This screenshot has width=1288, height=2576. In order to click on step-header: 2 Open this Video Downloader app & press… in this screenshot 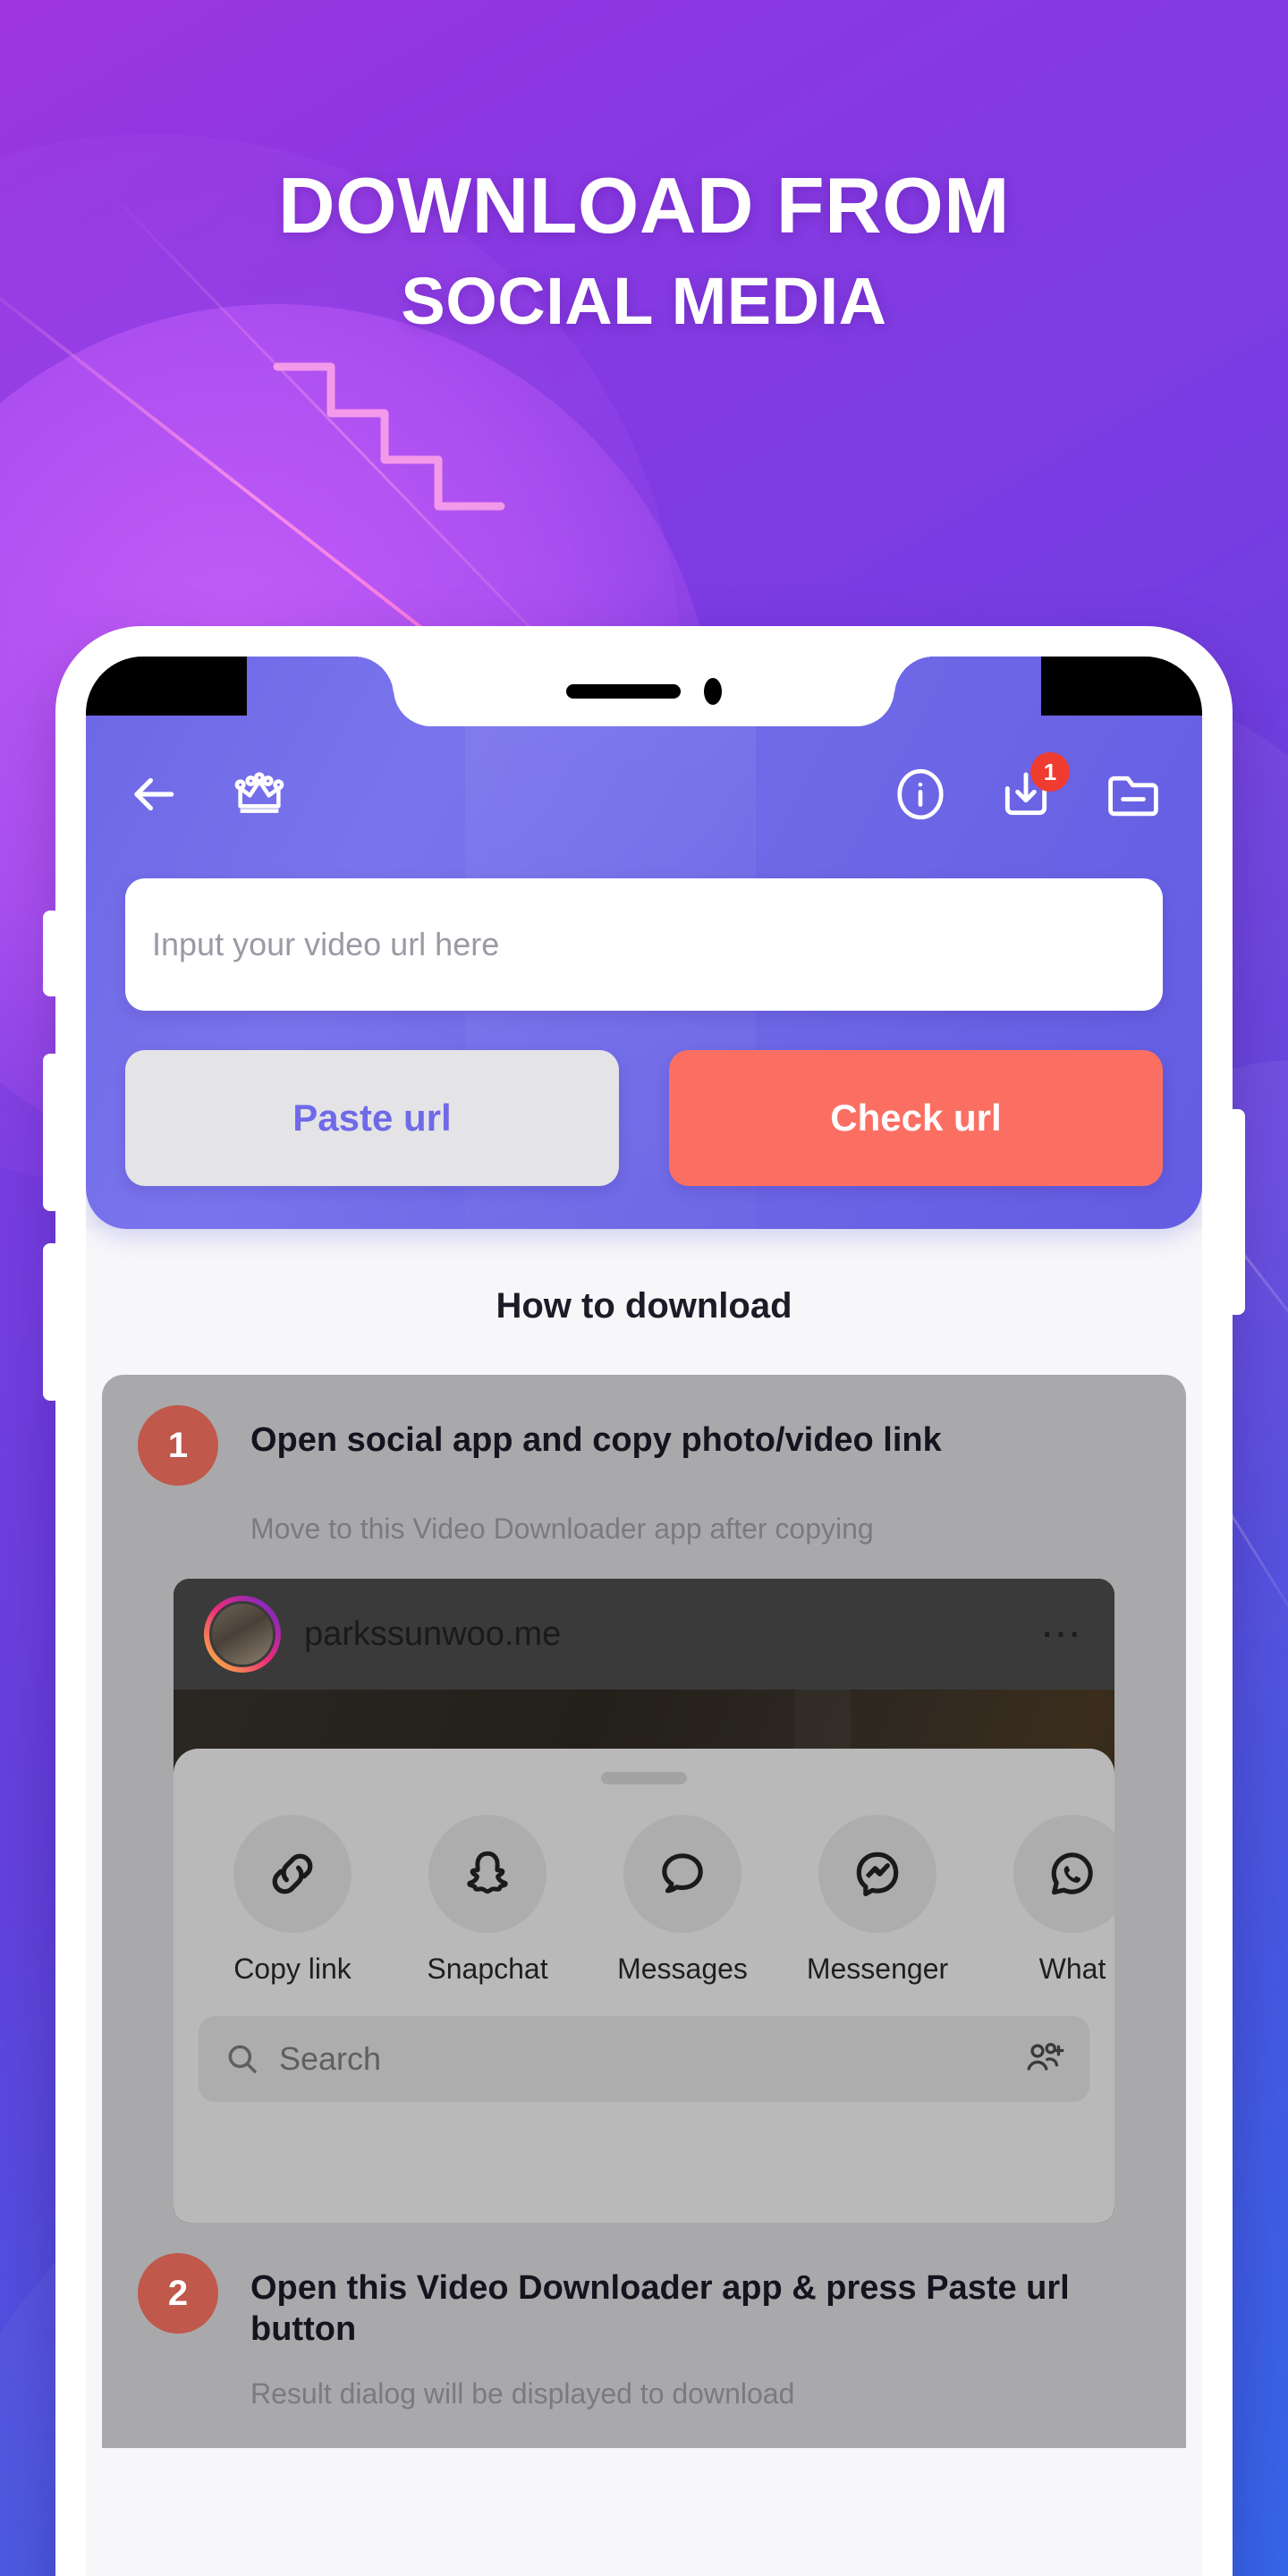, I will do `click(644, 2302)`.